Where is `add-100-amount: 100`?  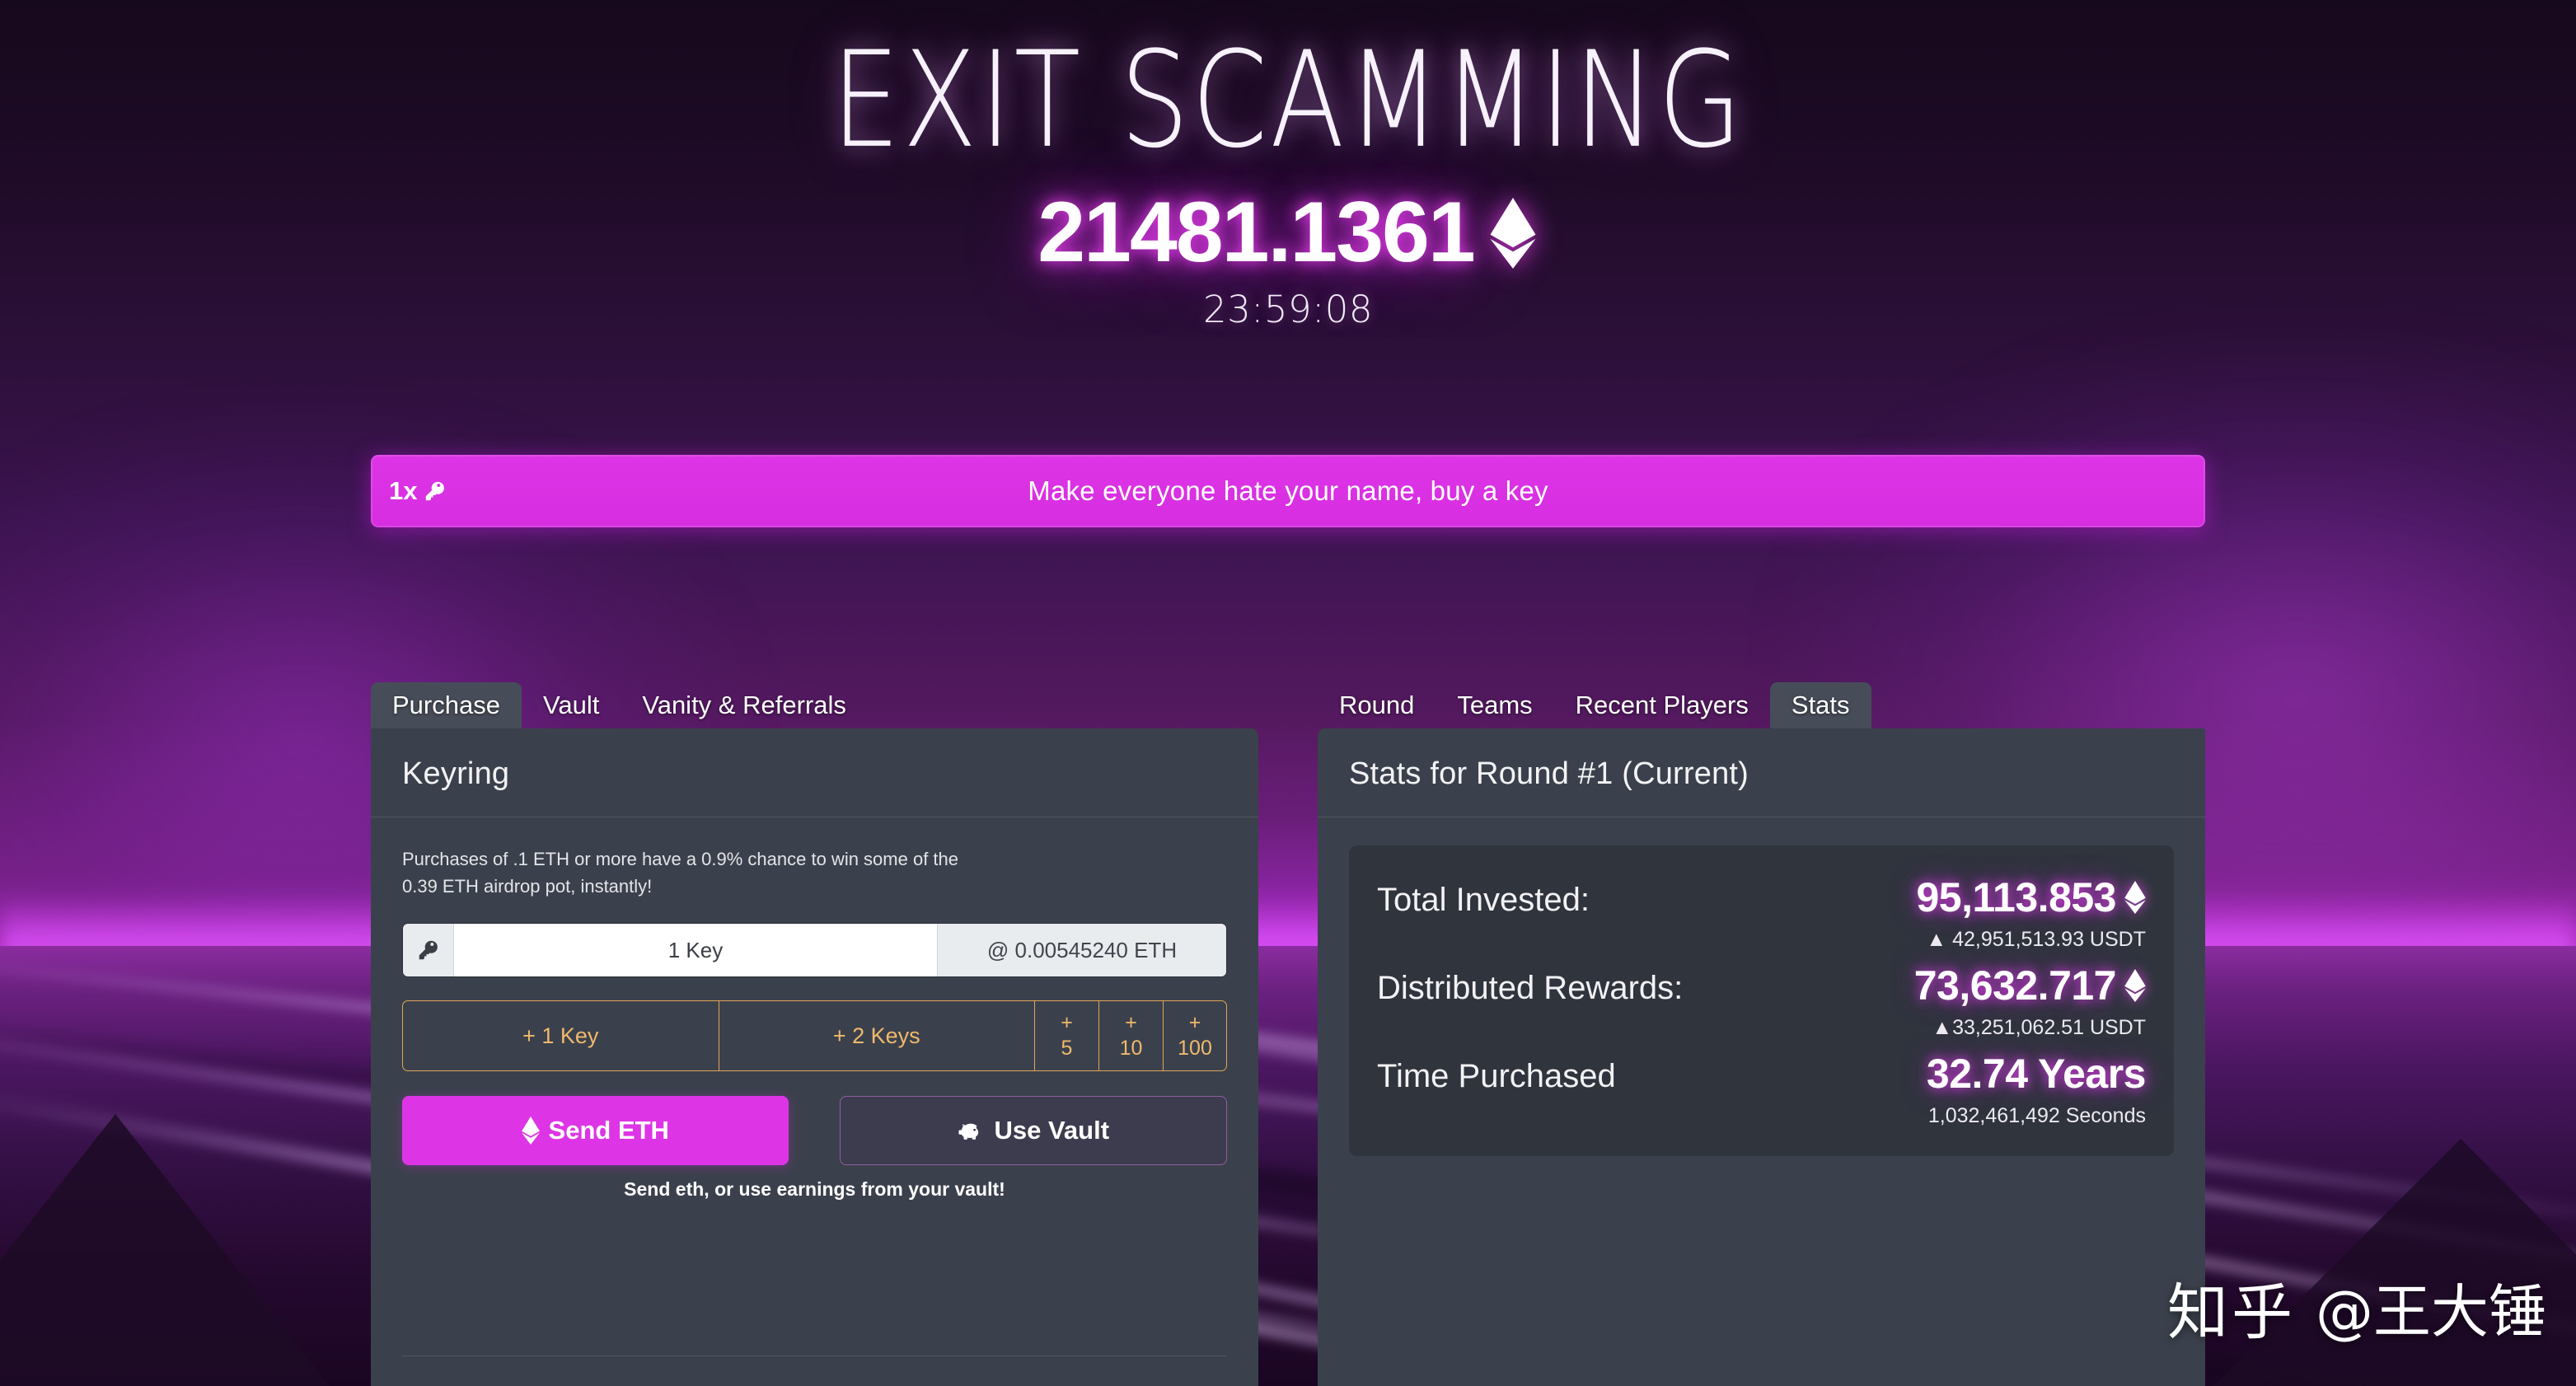
add-100-amount: 100 is located at coordinates (1195, 1048).